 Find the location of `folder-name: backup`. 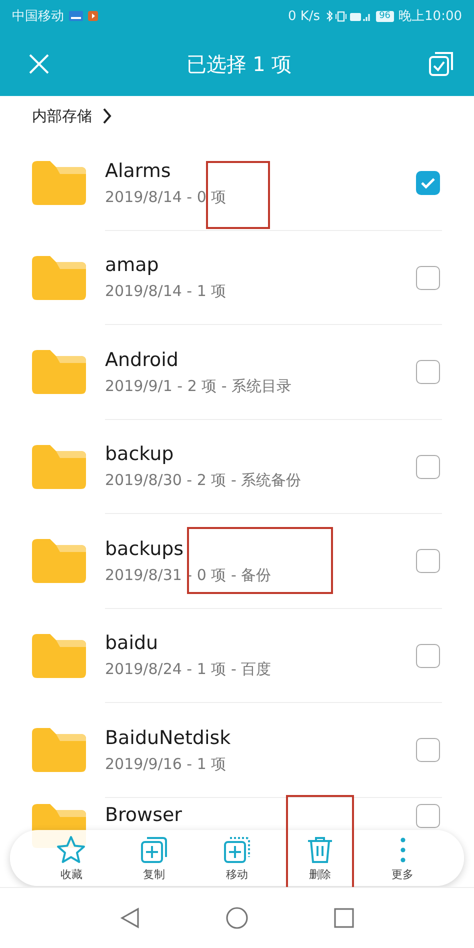

folder-name: backup is located at coordinates (140, 454).